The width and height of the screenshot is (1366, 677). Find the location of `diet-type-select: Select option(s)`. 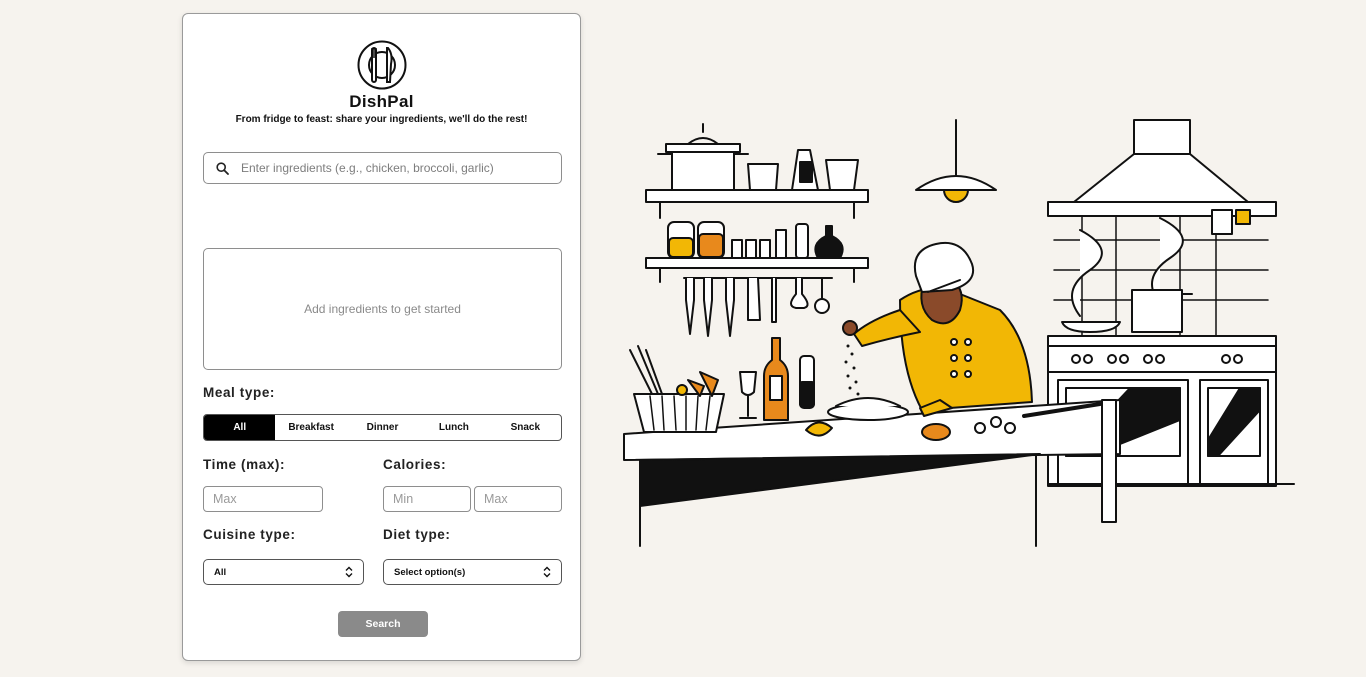

diet-type-select: Select option(s) is located at coordinates (472, 572).